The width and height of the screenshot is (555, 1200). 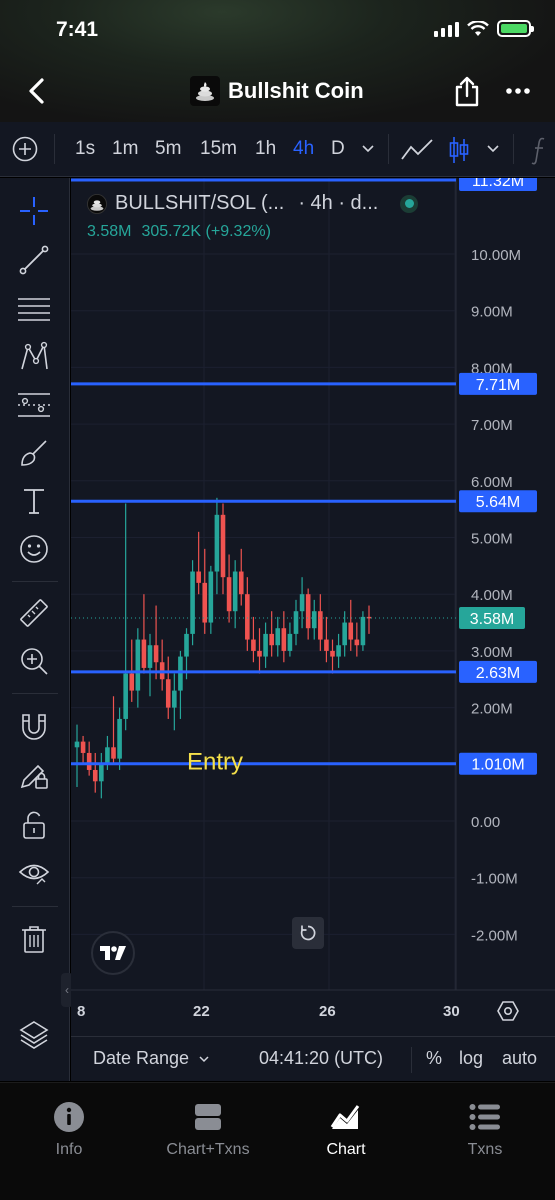 I want to click on pencil-lock-icon, so click(x=34, y=776).